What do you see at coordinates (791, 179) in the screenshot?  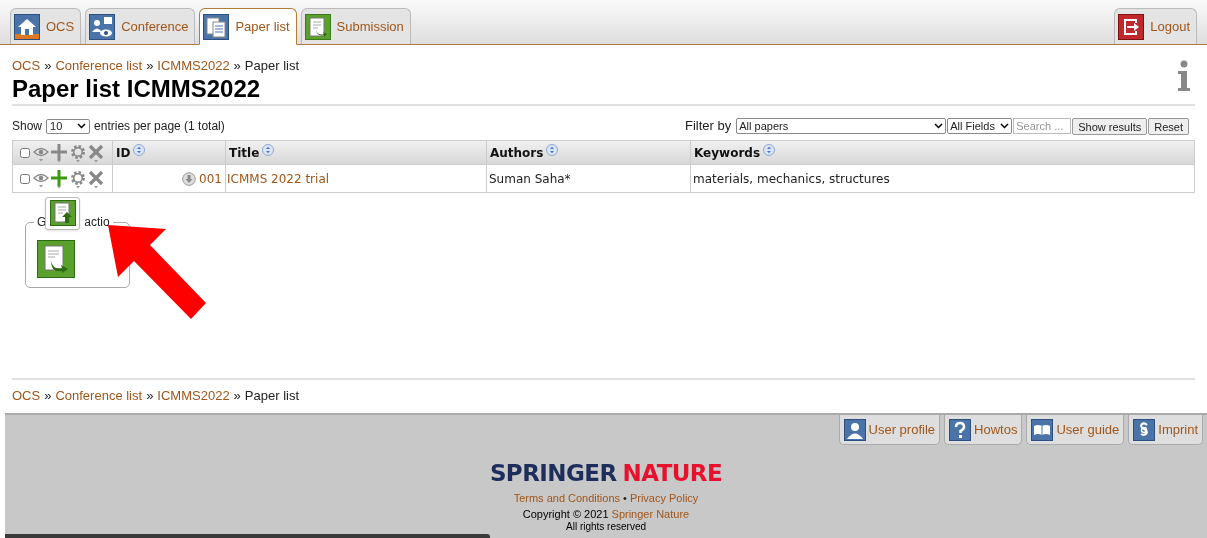 I see `table-cell-text: materials, mechanics, structures` at bounding box center [791, 179].